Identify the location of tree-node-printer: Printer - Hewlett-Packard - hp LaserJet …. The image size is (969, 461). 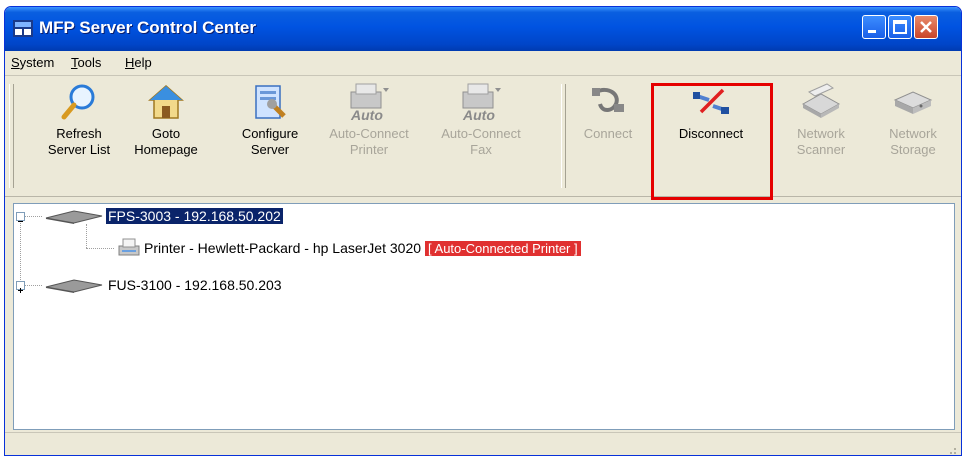
(362, 248).